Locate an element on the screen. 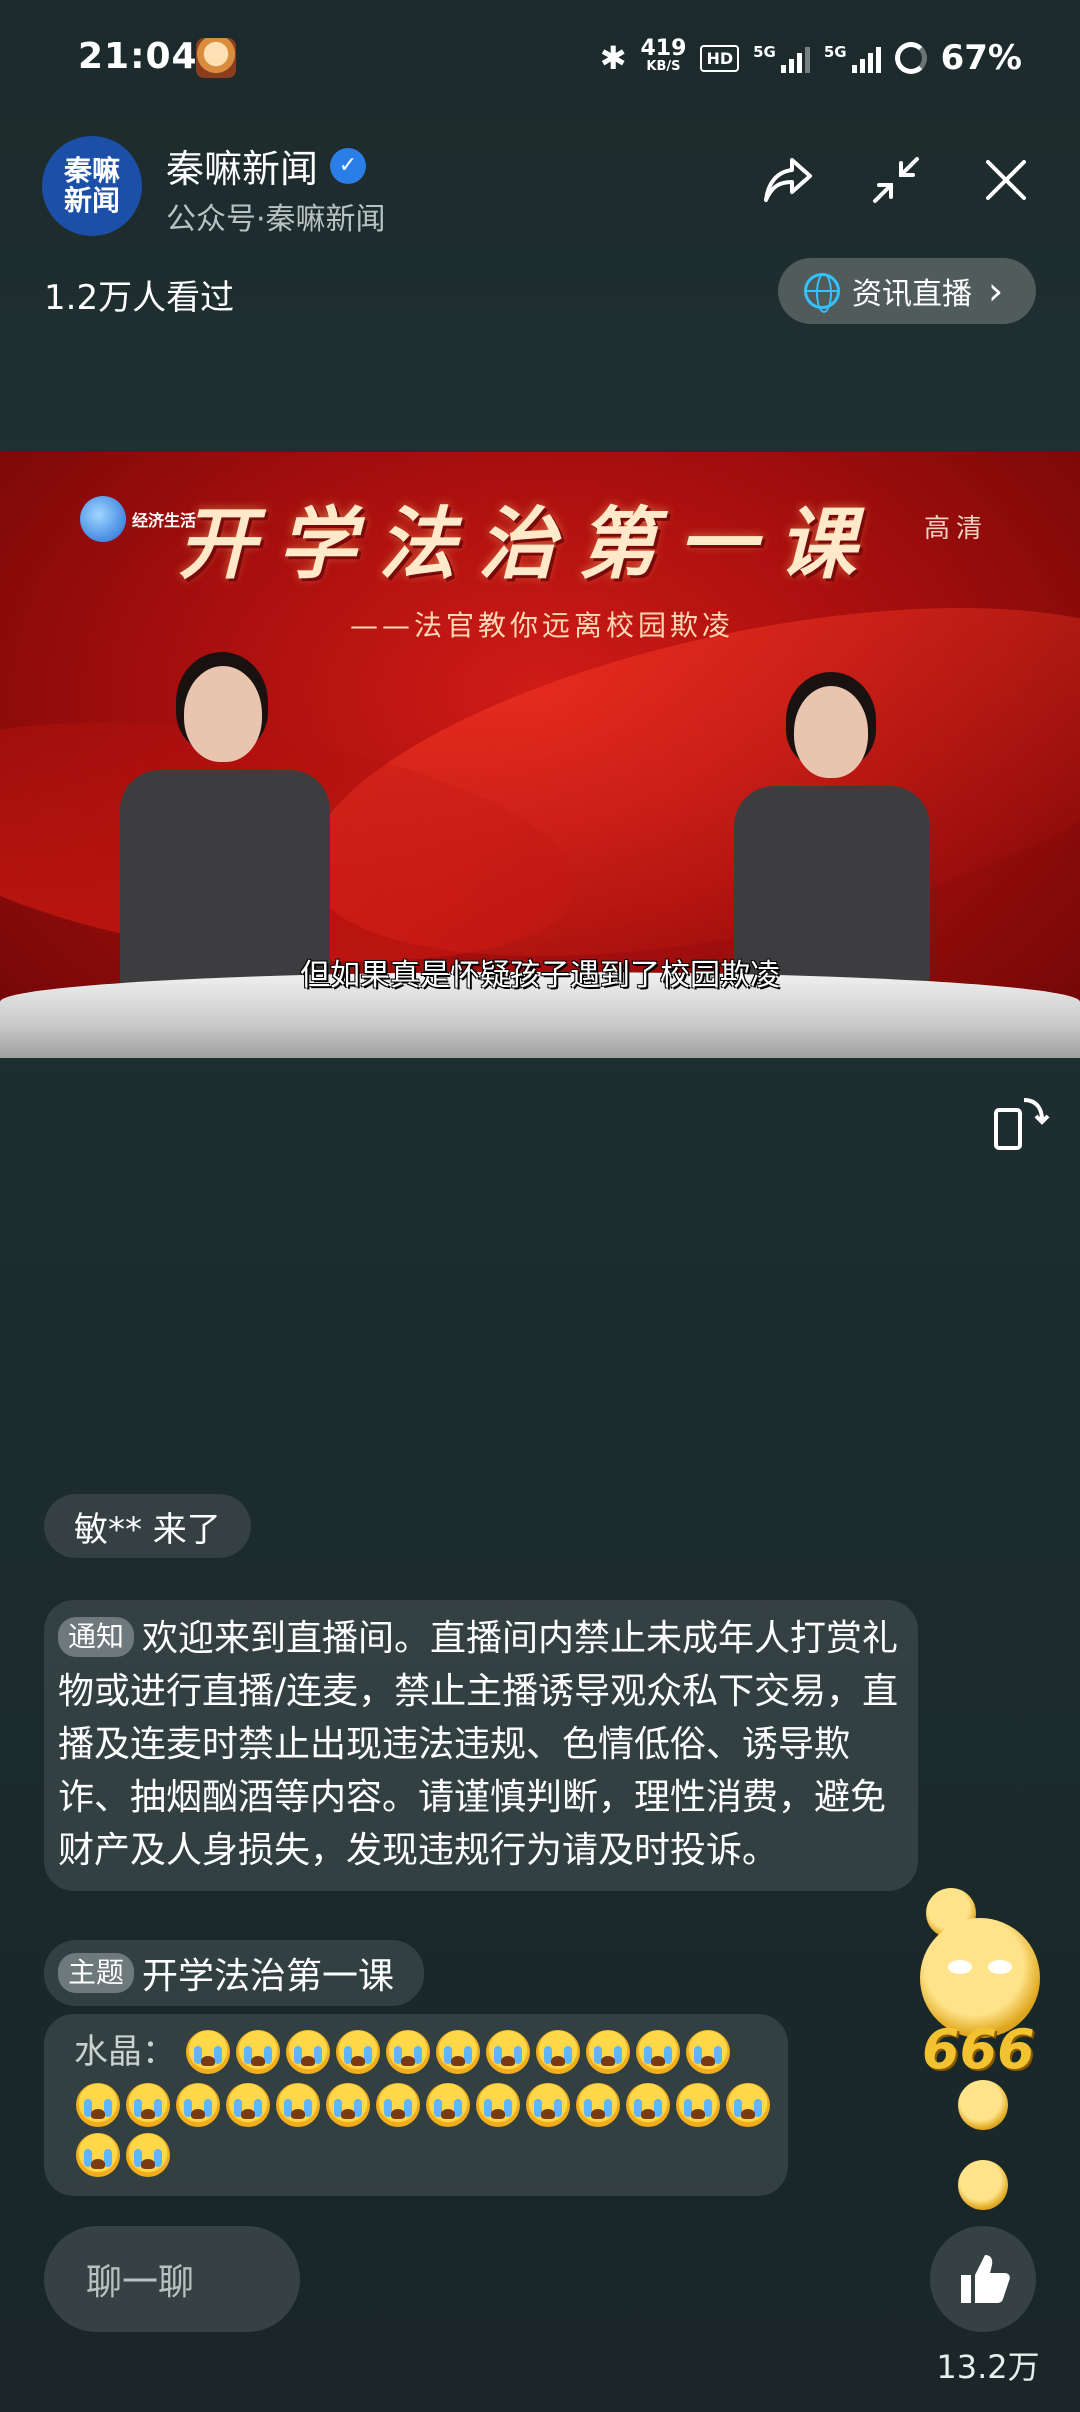 The image size is (1080, 2412). rotate-screen-button is located at coordinates (1020, 1122).